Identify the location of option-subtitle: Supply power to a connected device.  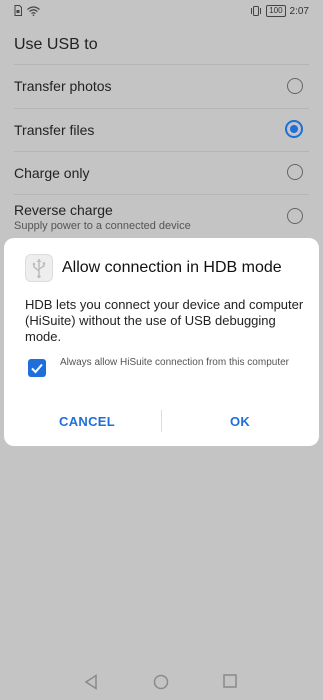
(102, 226).